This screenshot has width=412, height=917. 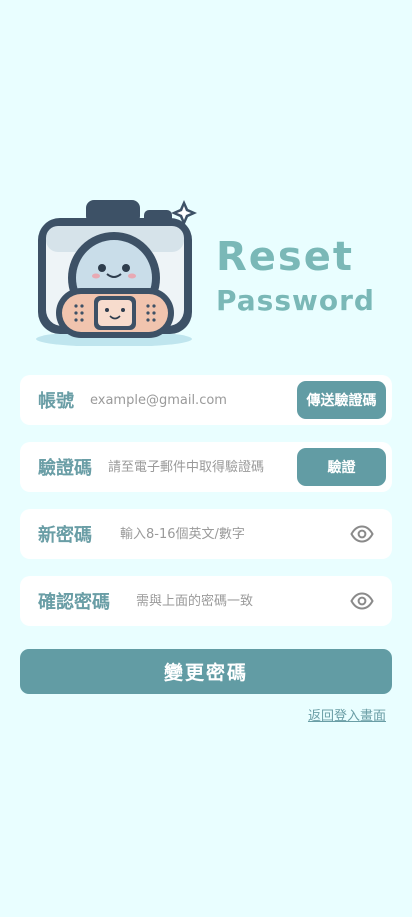 I want to click on title-line-1: Reset, so click(x=285, y=257).